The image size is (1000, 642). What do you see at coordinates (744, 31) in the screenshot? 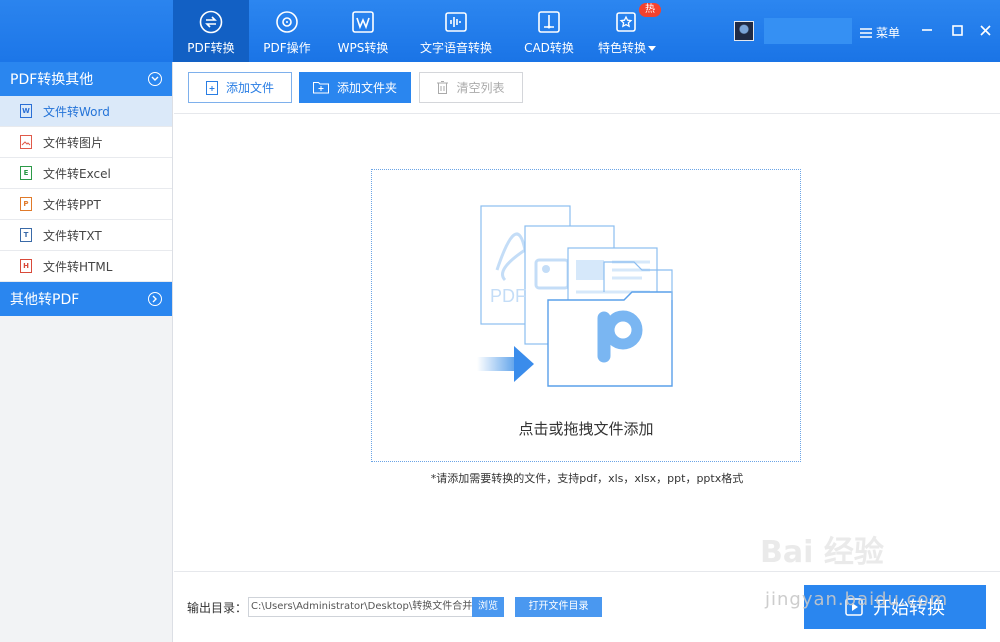
I see `avatar` at bounding box center [744, 31].